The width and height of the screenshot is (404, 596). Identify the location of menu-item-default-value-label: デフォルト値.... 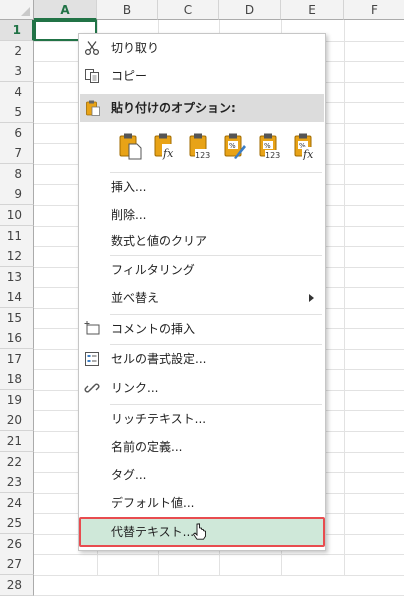
(153, 503).